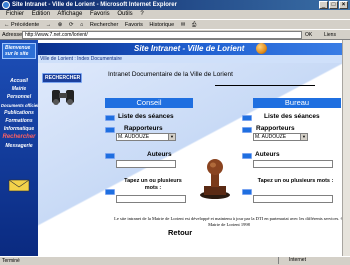 Image resolution: width=350 pixels, height=265 pixels. Describe the element at coordinates (171, 137) in the screenshot. I see `conseil-select-caret-icon: ▼` at that location.